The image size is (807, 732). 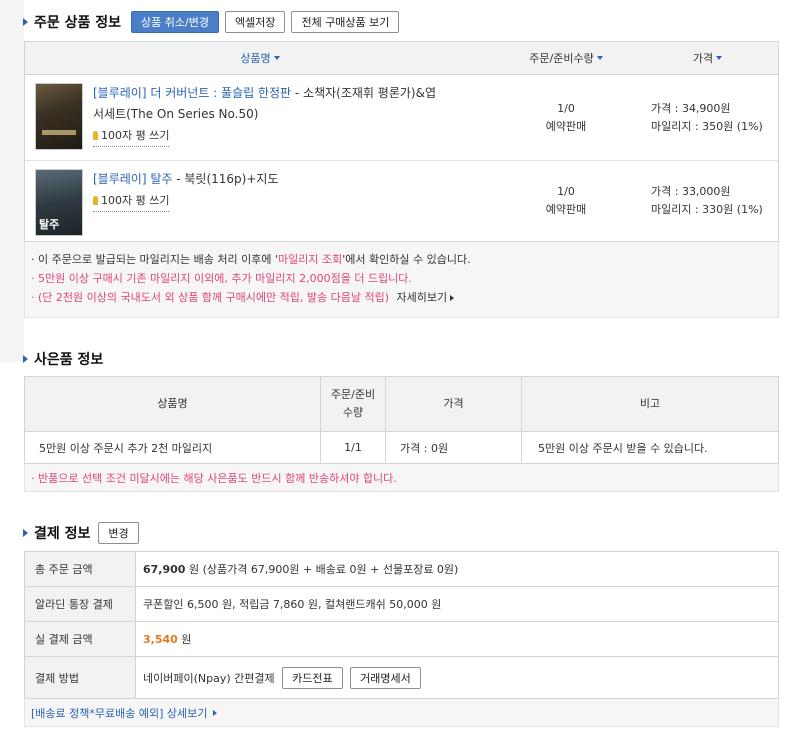 I want to click on cover-image, so click(x=59, y=116).